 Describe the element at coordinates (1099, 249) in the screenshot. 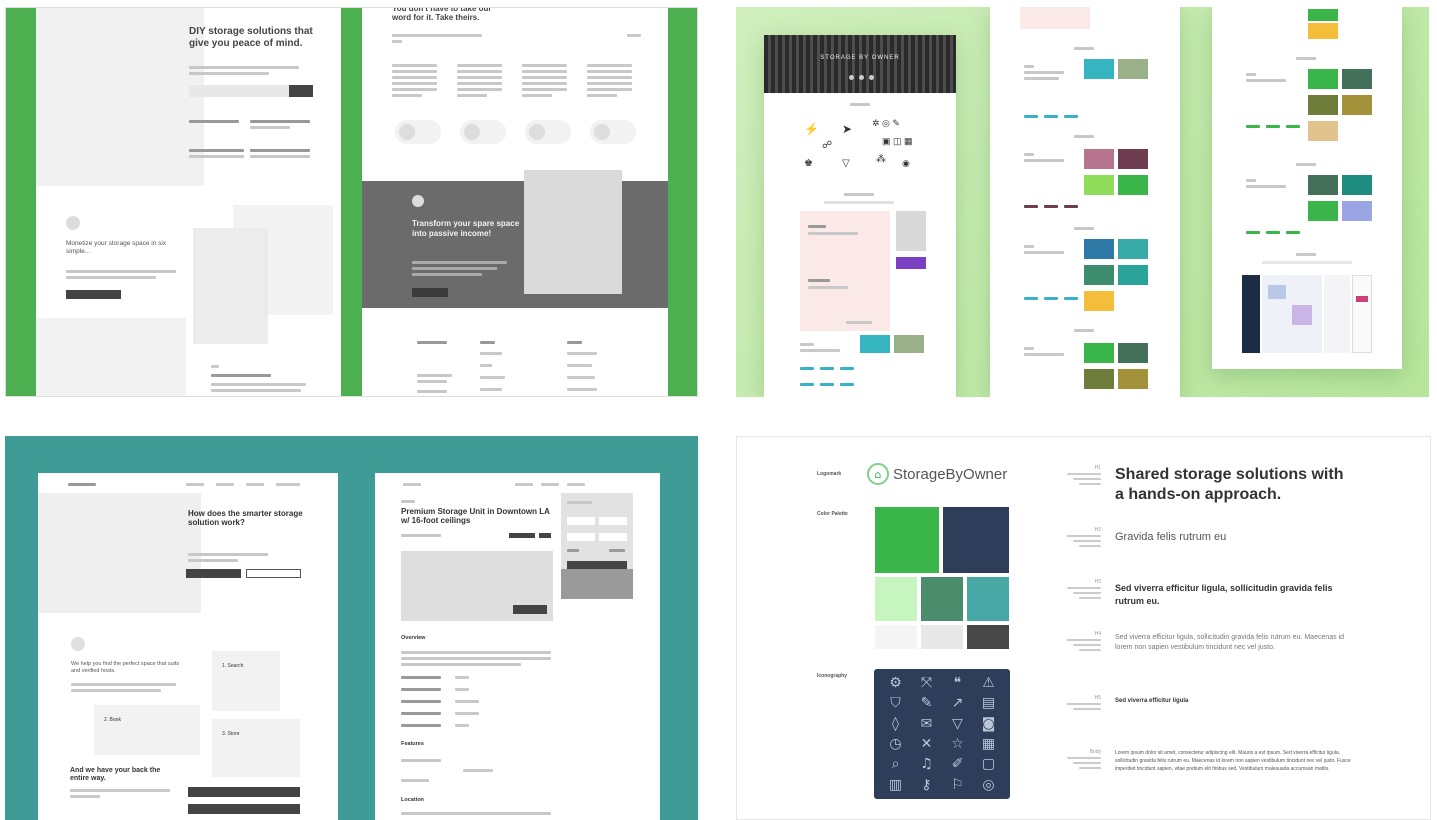

I see `swatch-steel-blue` at that location.